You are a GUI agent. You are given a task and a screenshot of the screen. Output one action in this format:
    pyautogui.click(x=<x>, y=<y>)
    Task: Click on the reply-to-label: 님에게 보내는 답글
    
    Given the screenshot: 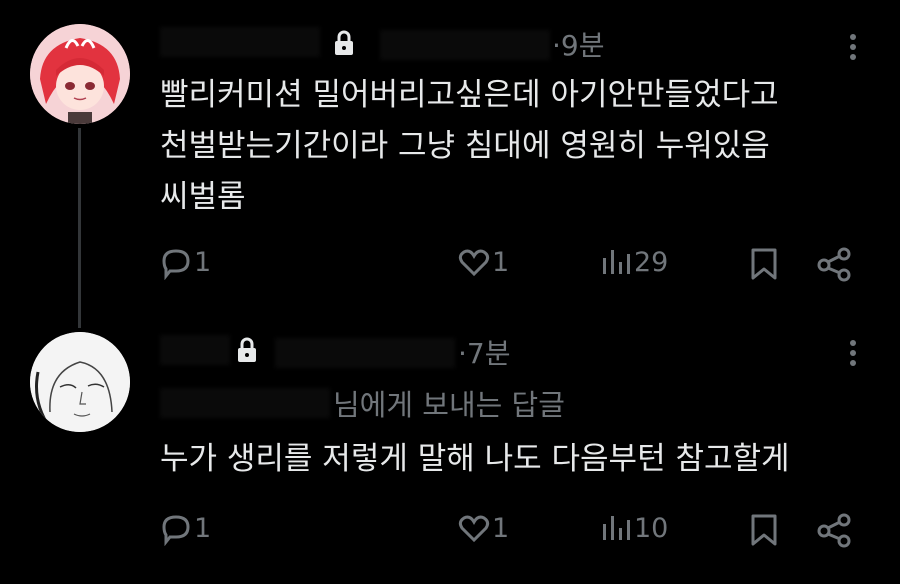 What is the action you would take?
    pyautogui.click(x=449, y=403)
    